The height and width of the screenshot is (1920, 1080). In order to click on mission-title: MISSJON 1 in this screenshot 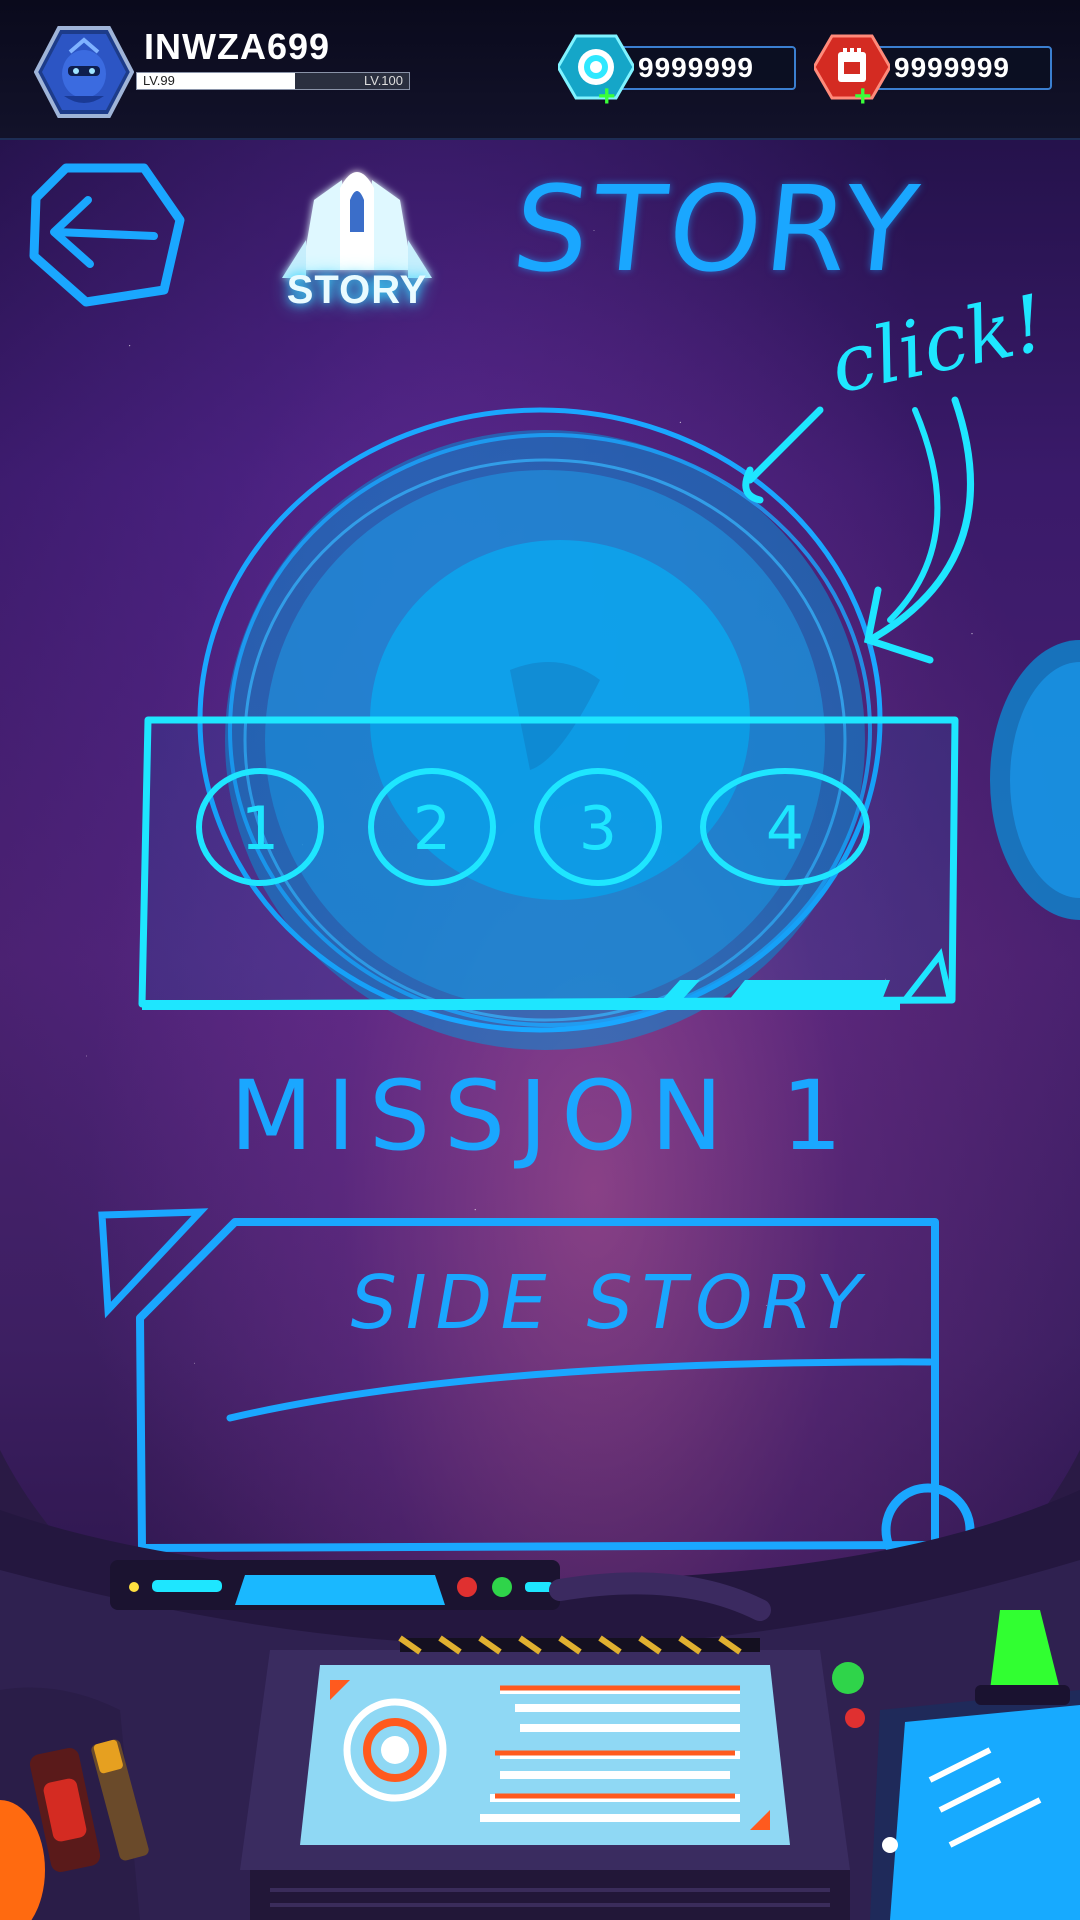, I will do `click(543, 1116)`.